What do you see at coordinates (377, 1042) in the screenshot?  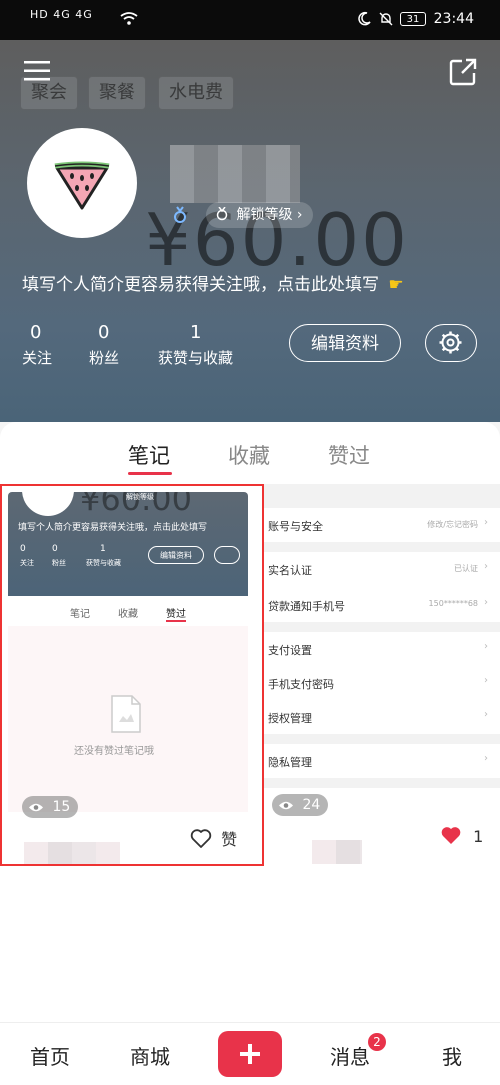 I see `messages-badge: 2` at bounding box center [377, 1042].